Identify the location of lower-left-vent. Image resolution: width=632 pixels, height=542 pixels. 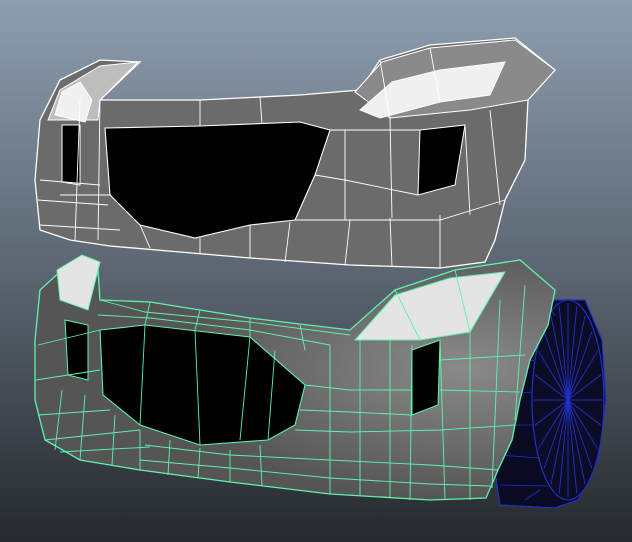
(76, 350).